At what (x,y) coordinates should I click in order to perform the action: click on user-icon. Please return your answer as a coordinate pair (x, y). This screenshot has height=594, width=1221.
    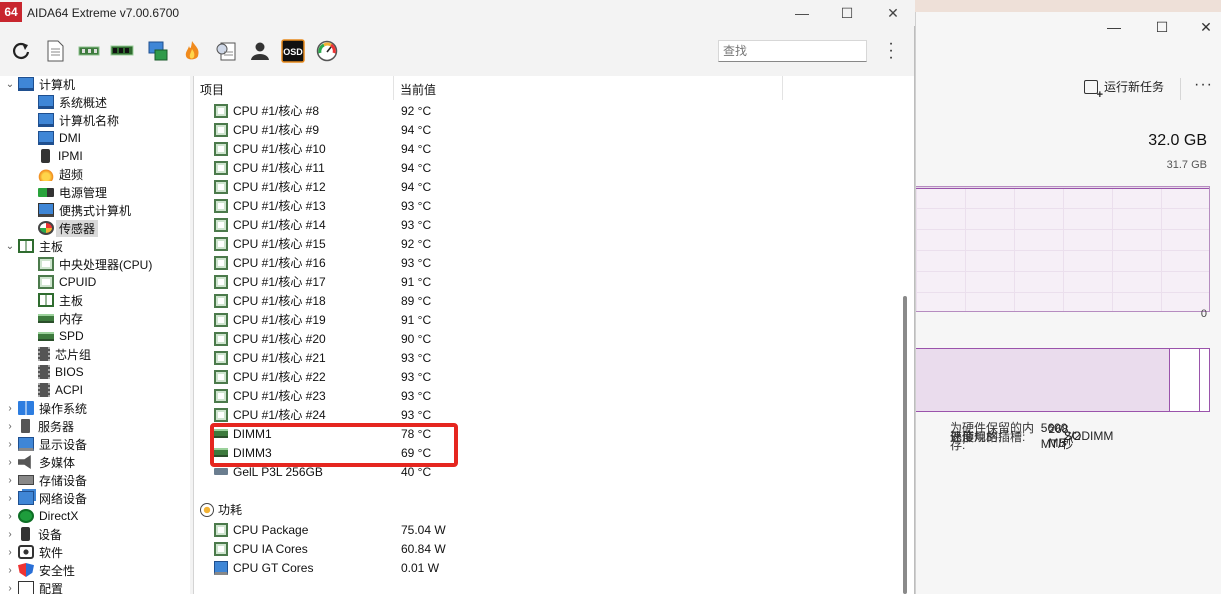
    Looking at the image, I should click on (260, 51).